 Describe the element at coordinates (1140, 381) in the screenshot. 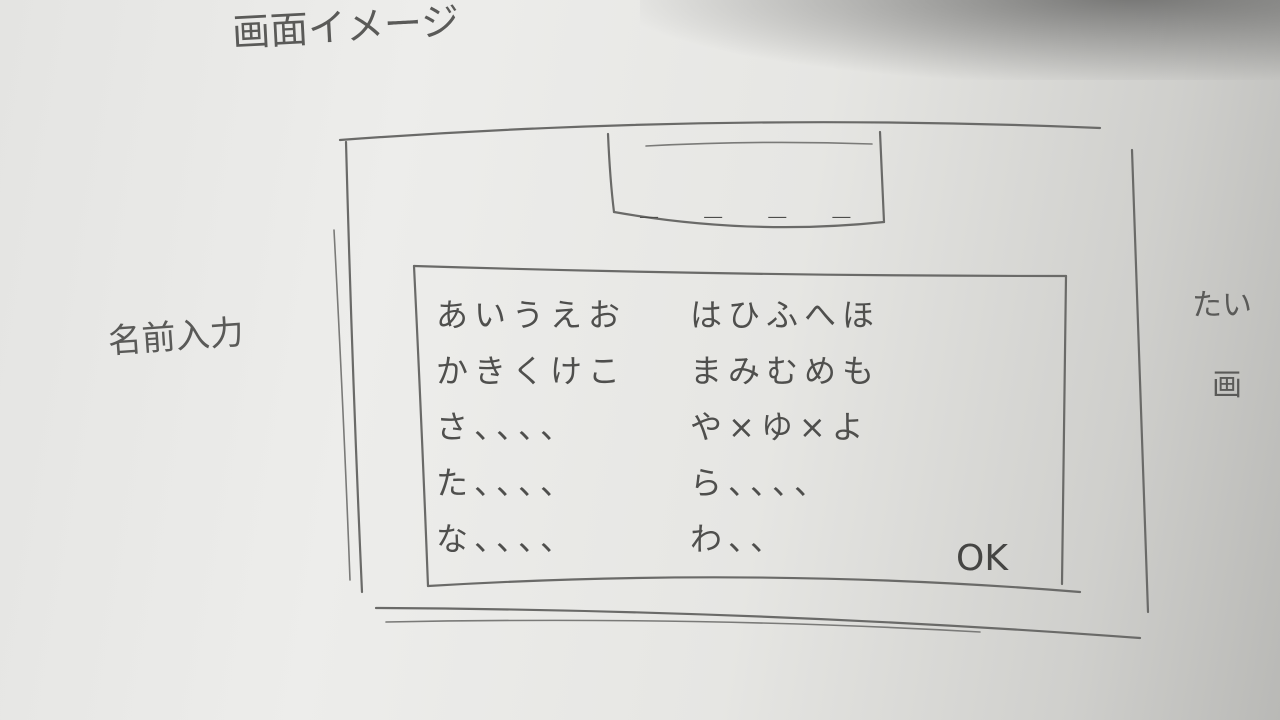

I see `outer-frame-right` at that location.